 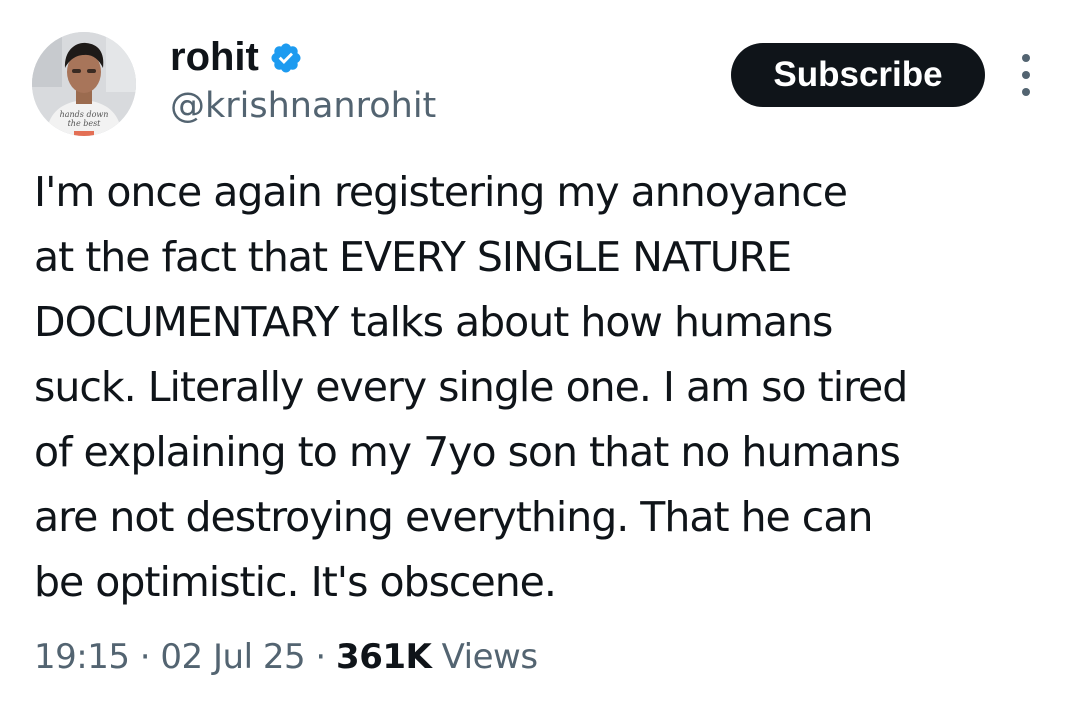 What do you see at coordinates (232, 657) in the screenshot?
I see `tweet-date: 02 Jul 25` at bounding box center [232, 657].